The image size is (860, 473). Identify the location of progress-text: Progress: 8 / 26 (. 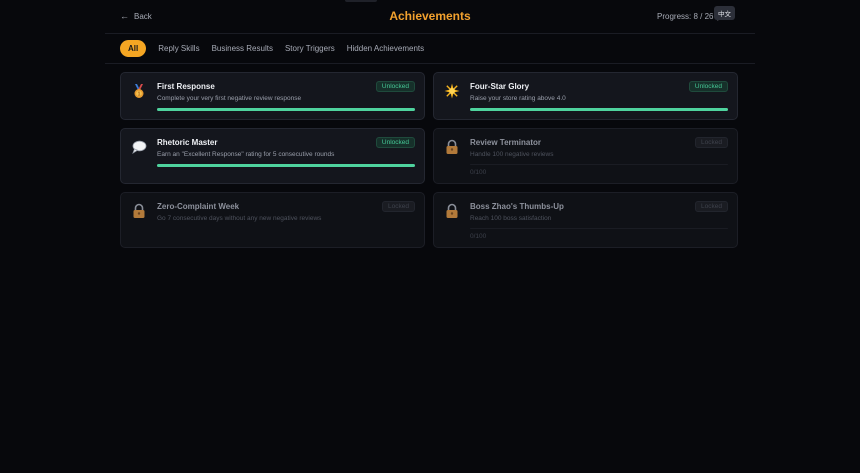
(688, 16).